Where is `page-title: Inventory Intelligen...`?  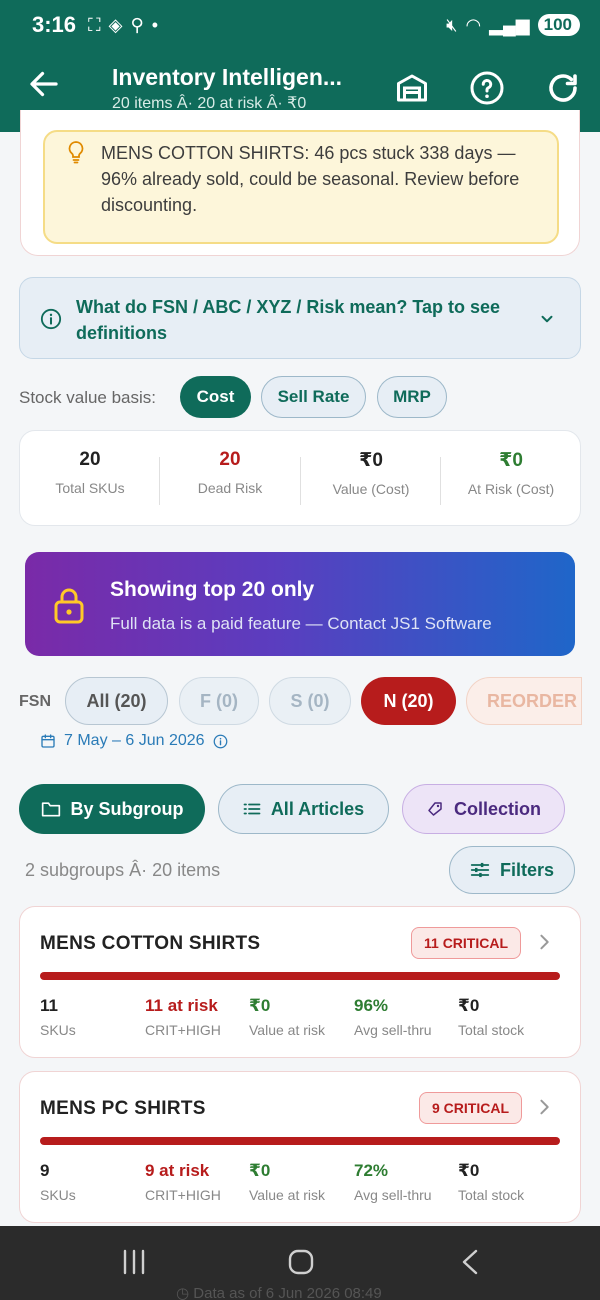
page-title: Inventory Intelligen... is located at coordinates (227, 77).